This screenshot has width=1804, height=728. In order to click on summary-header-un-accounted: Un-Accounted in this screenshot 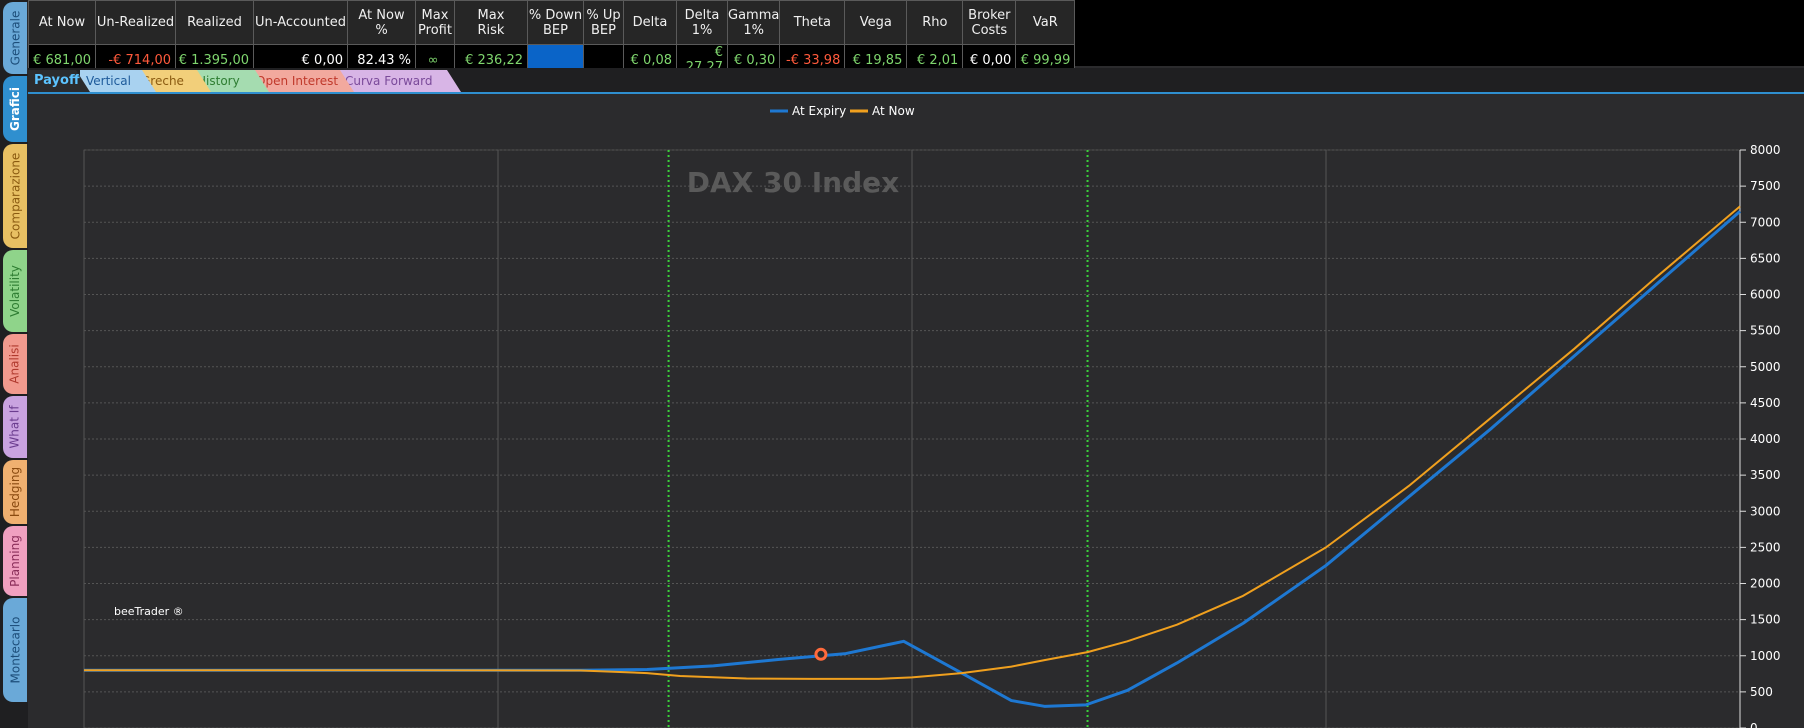, I will do `click(300, 22)`.